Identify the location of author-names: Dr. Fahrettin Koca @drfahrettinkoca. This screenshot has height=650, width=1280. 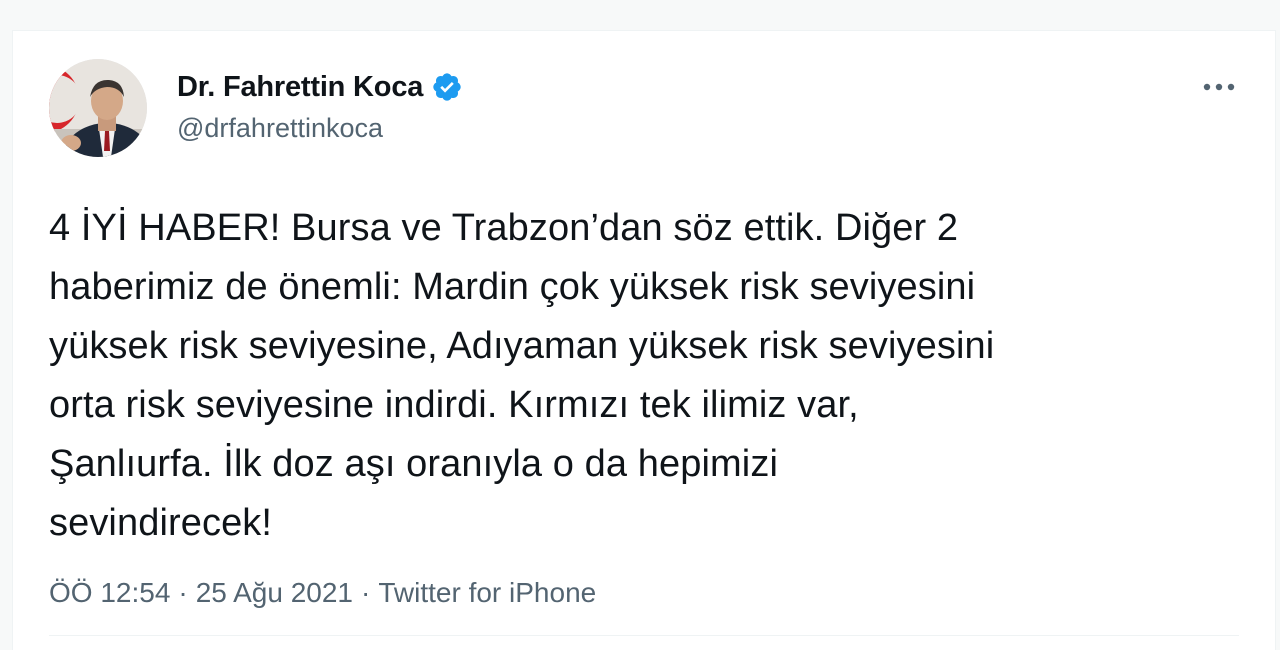
(320, 106).